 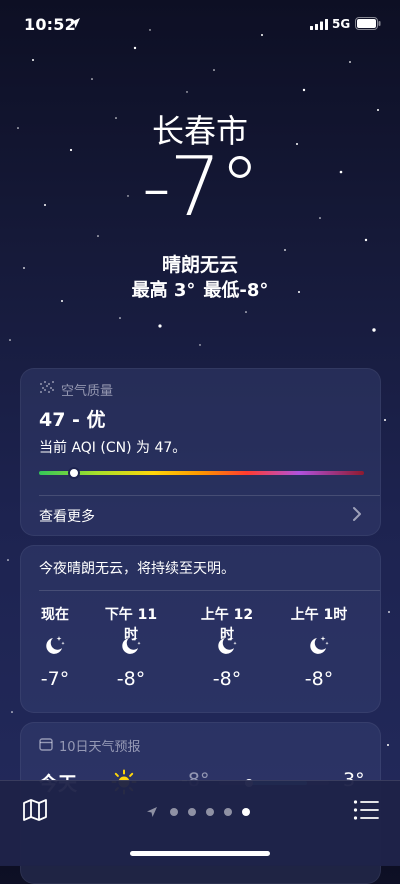 What do you see at coordinates (200, 853) in the screenshot?
I see `home-indicator` at bounding box center [200, 853].